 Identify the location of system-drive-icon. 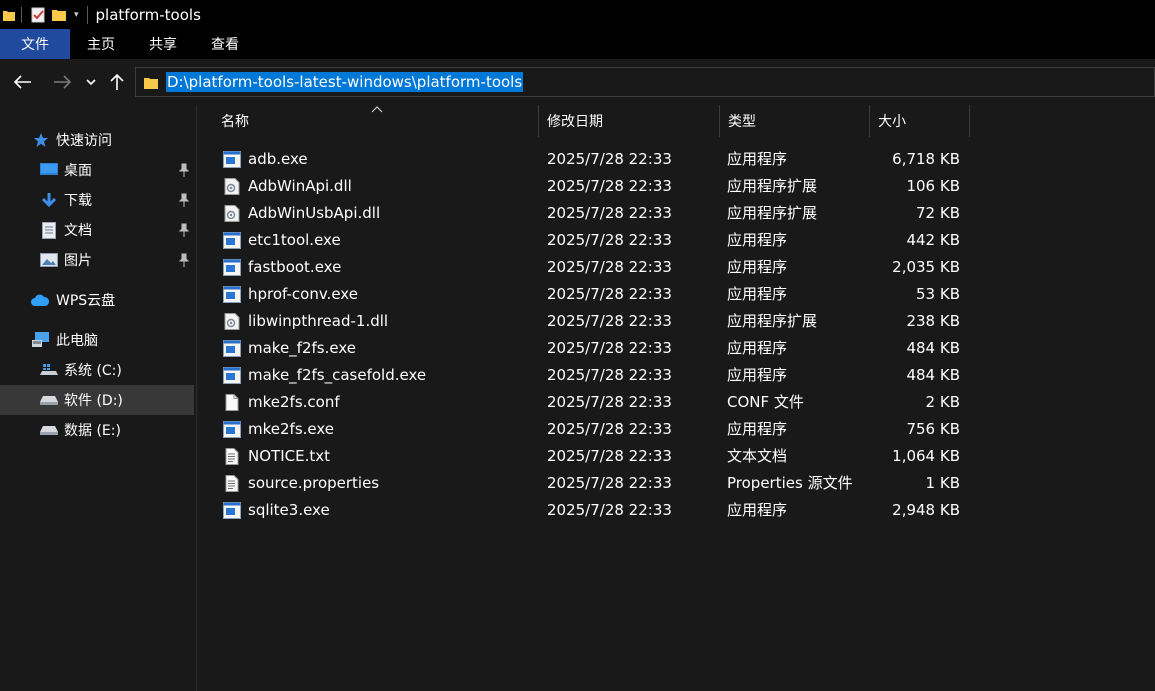
(49, 370).